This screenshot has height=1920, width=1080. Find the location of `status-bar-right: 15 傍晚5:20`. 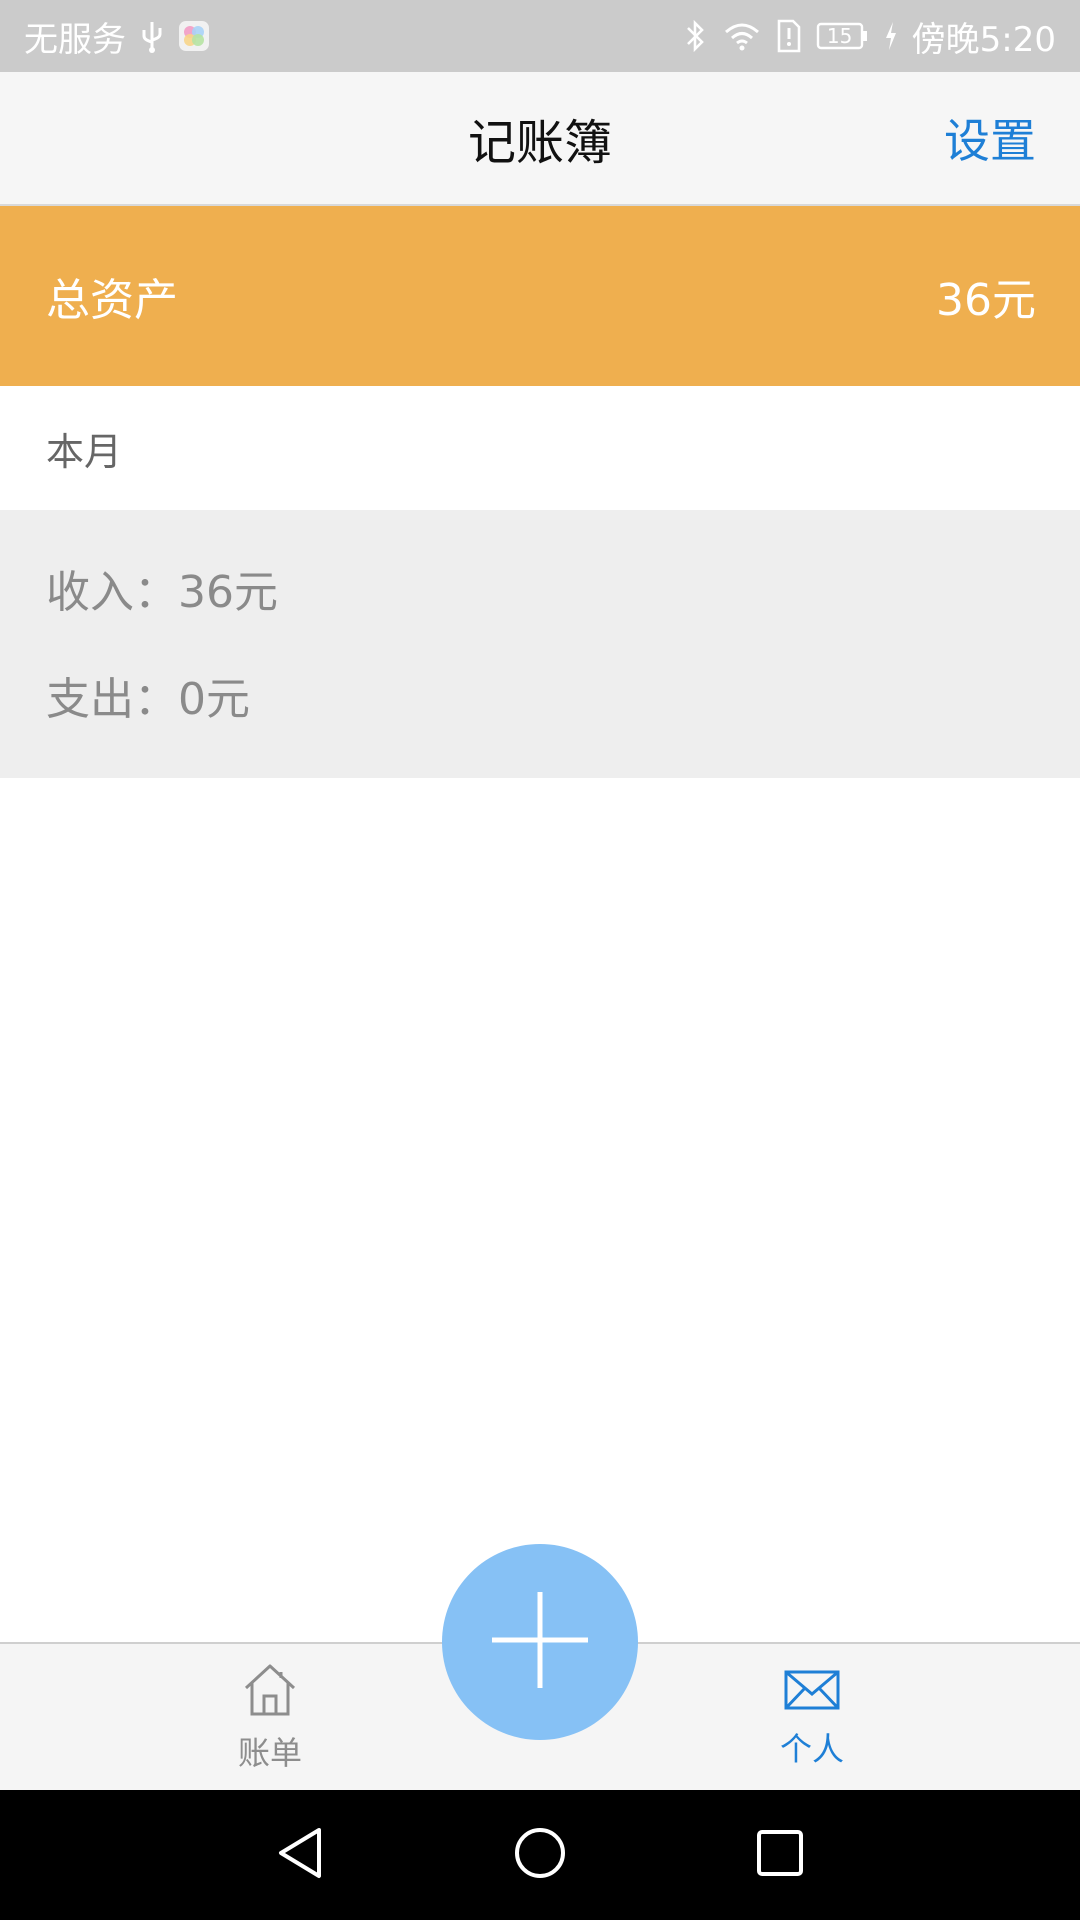

status-bar-right: 15 傍晚5:20 is located at coordinates (870, 36).